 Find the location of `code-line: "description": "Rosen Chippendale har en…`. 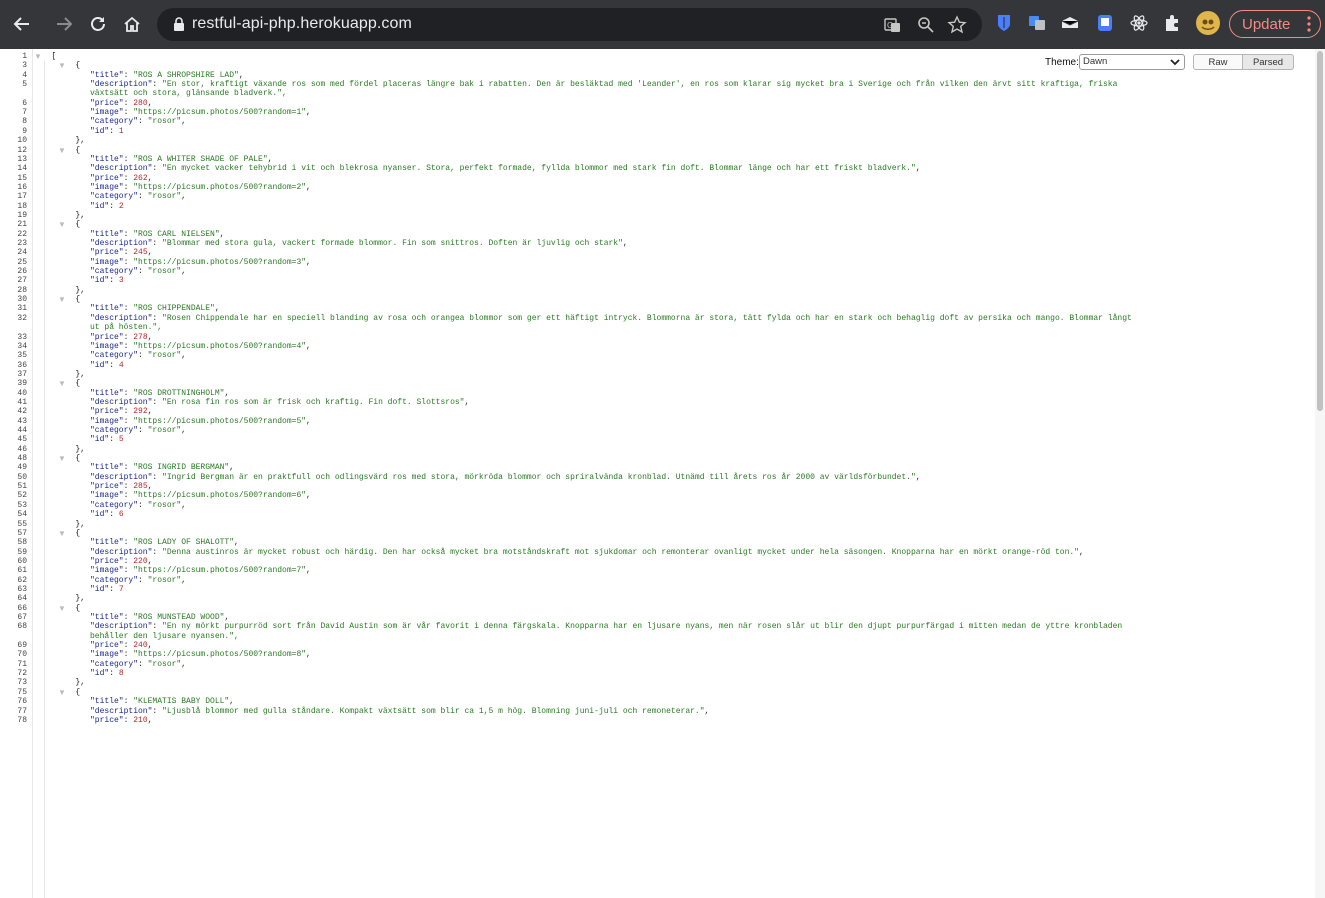

code-line: "description": "Rosen Chippendale har en… is located at coordinates (611, 318).